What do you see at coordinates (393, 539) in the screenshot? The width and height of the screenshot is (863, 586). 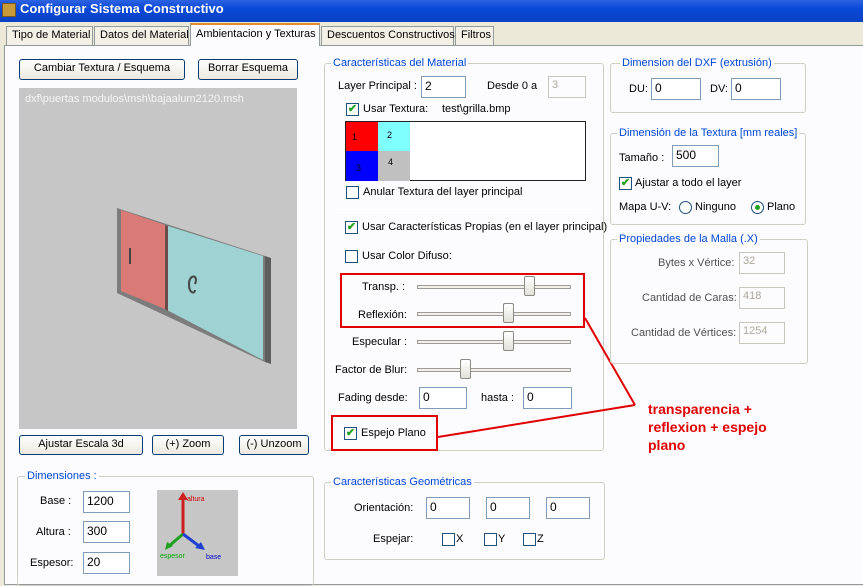 I see `espejar-label: Espejar:` at bounding box center [393, 539].